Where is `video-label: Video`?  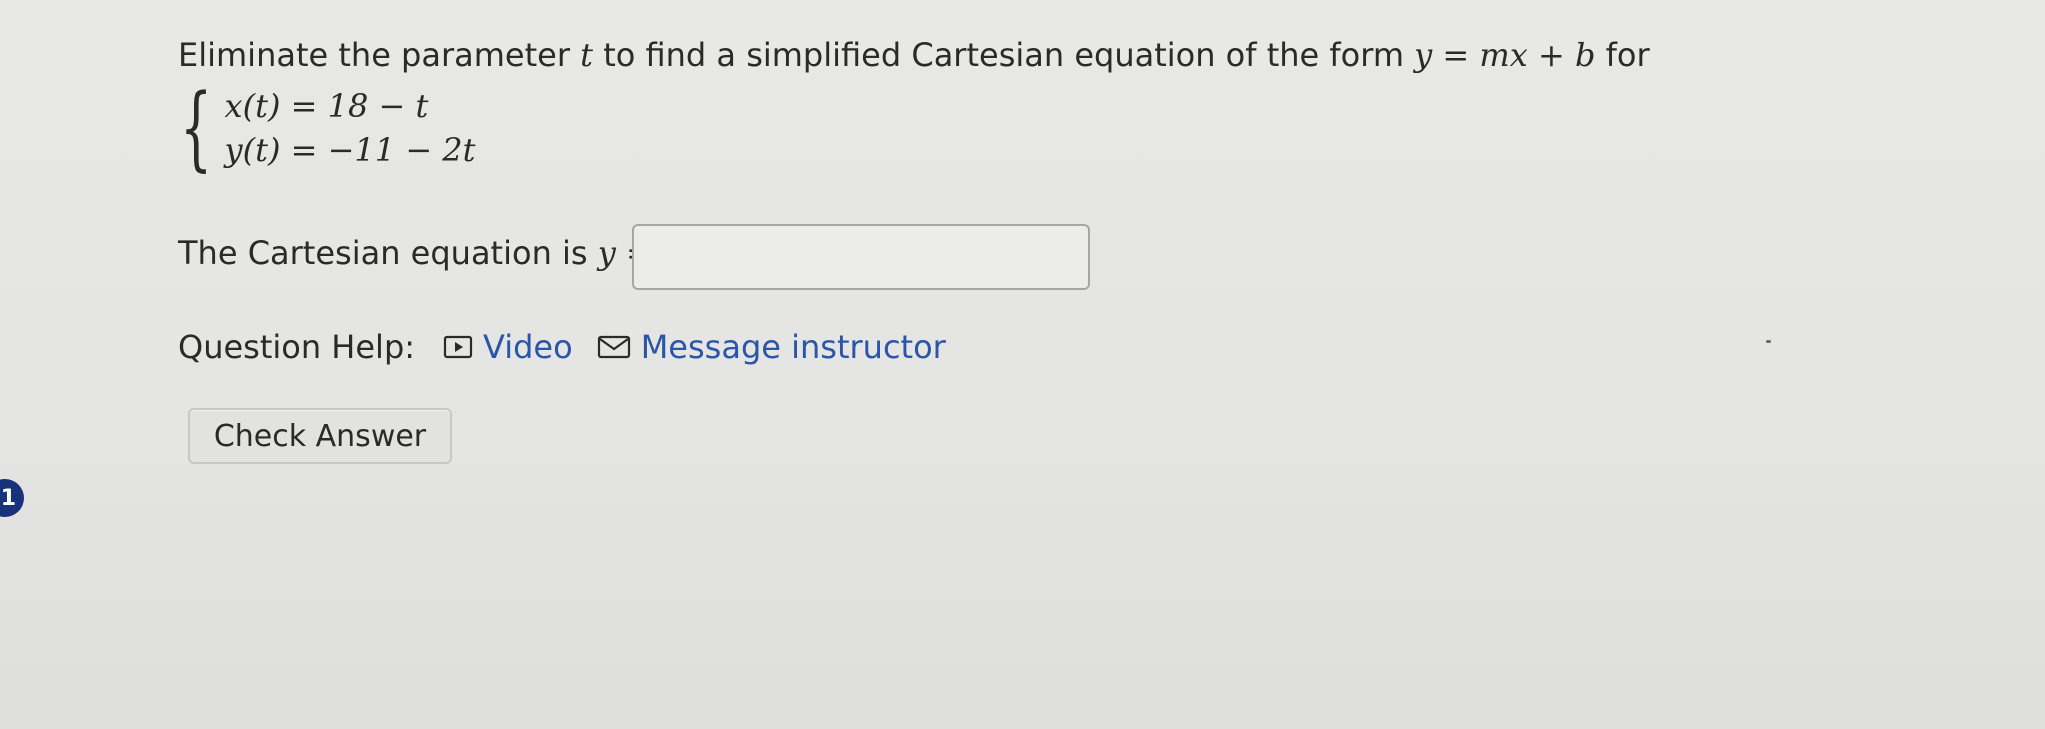 video-label: Video is located at coordinates (528, 347).